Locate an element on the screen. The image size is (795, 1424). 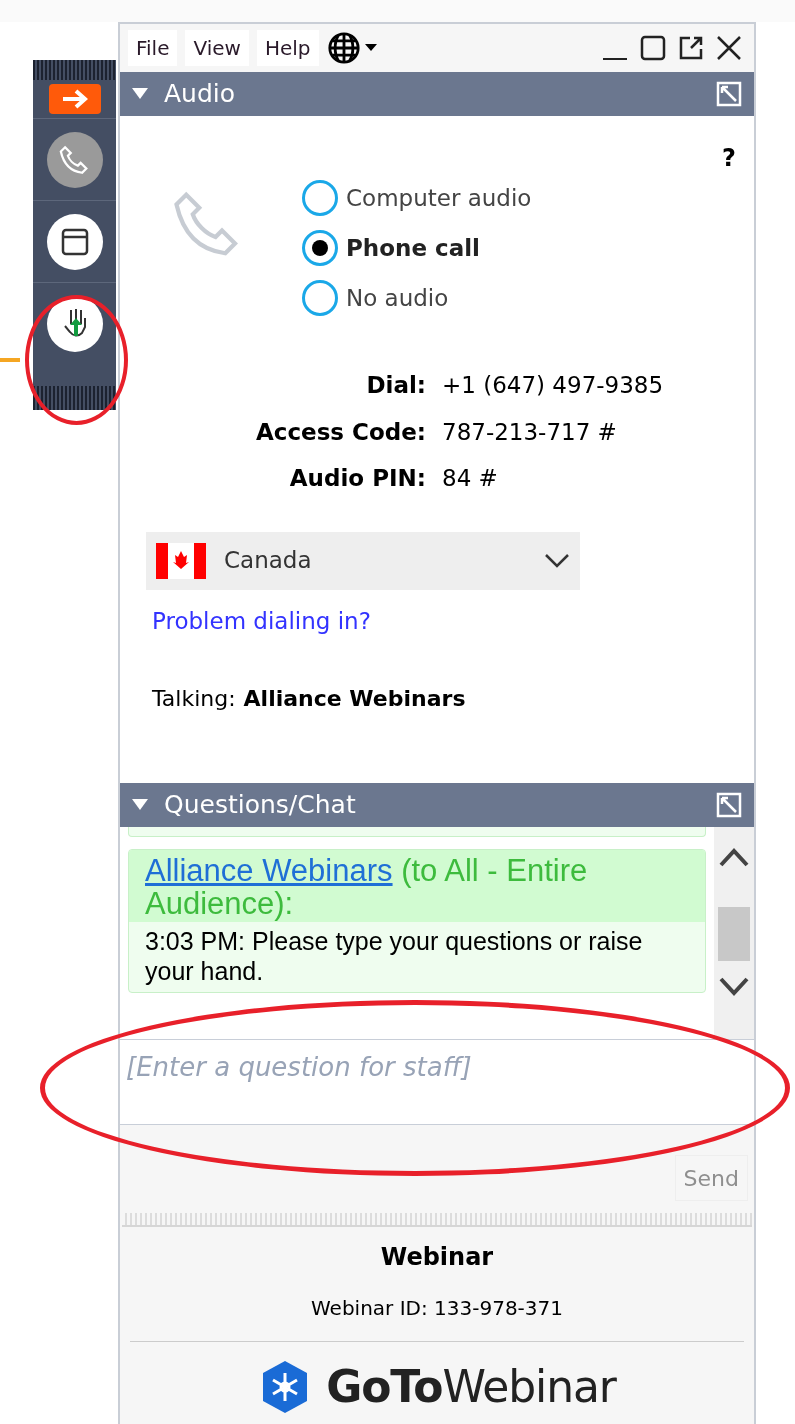
product-logo-text: GoToWebinar is located at coordinates (471, 1387).